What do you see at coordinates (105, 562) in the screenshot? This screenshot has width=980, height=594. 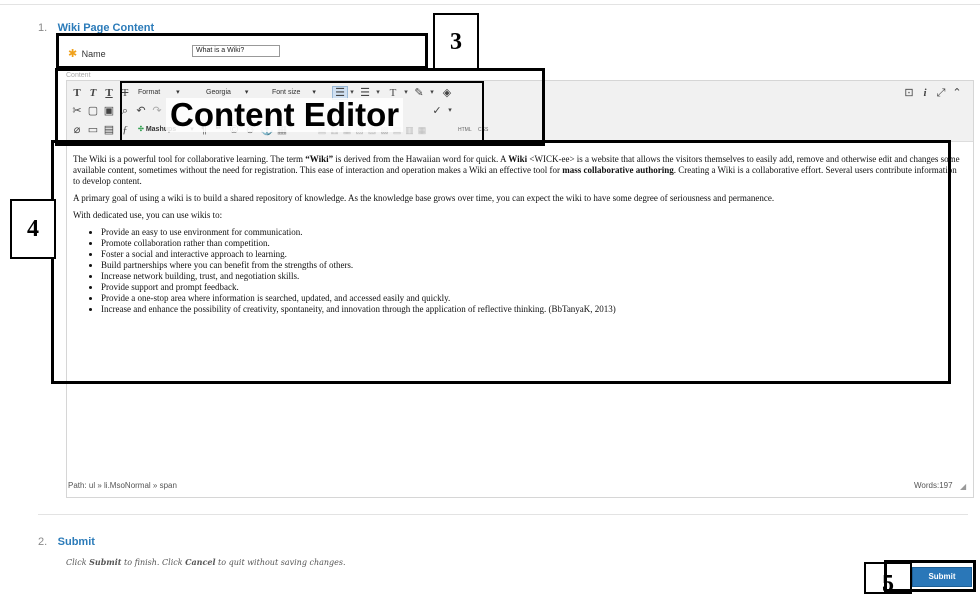 I see `instr-bold-submit: Submit` at bounding box center [105, 562].